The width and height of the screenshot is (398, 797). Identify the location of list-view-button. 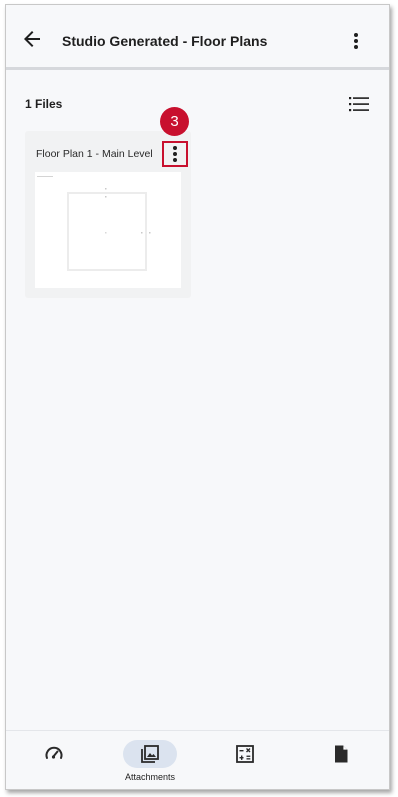
(359, 104).